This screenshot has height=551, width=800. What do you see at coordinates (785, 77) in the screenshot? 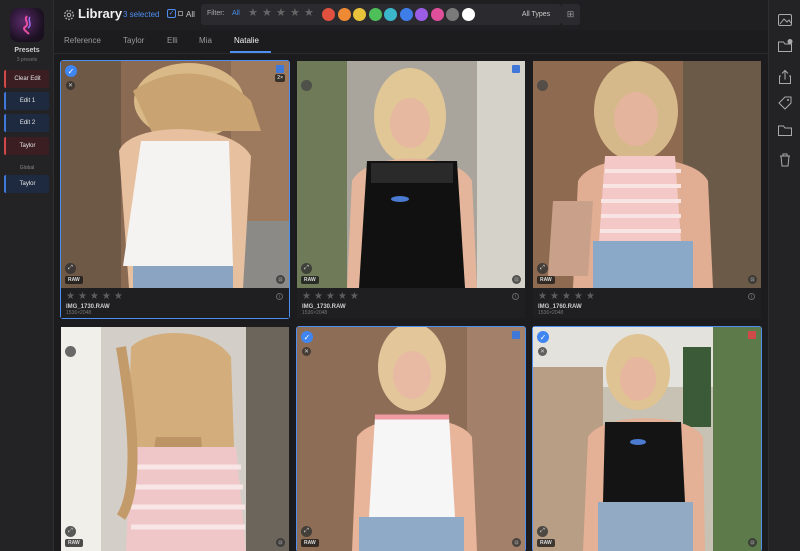
I see `share-icon` at bounding box center [785, 77].